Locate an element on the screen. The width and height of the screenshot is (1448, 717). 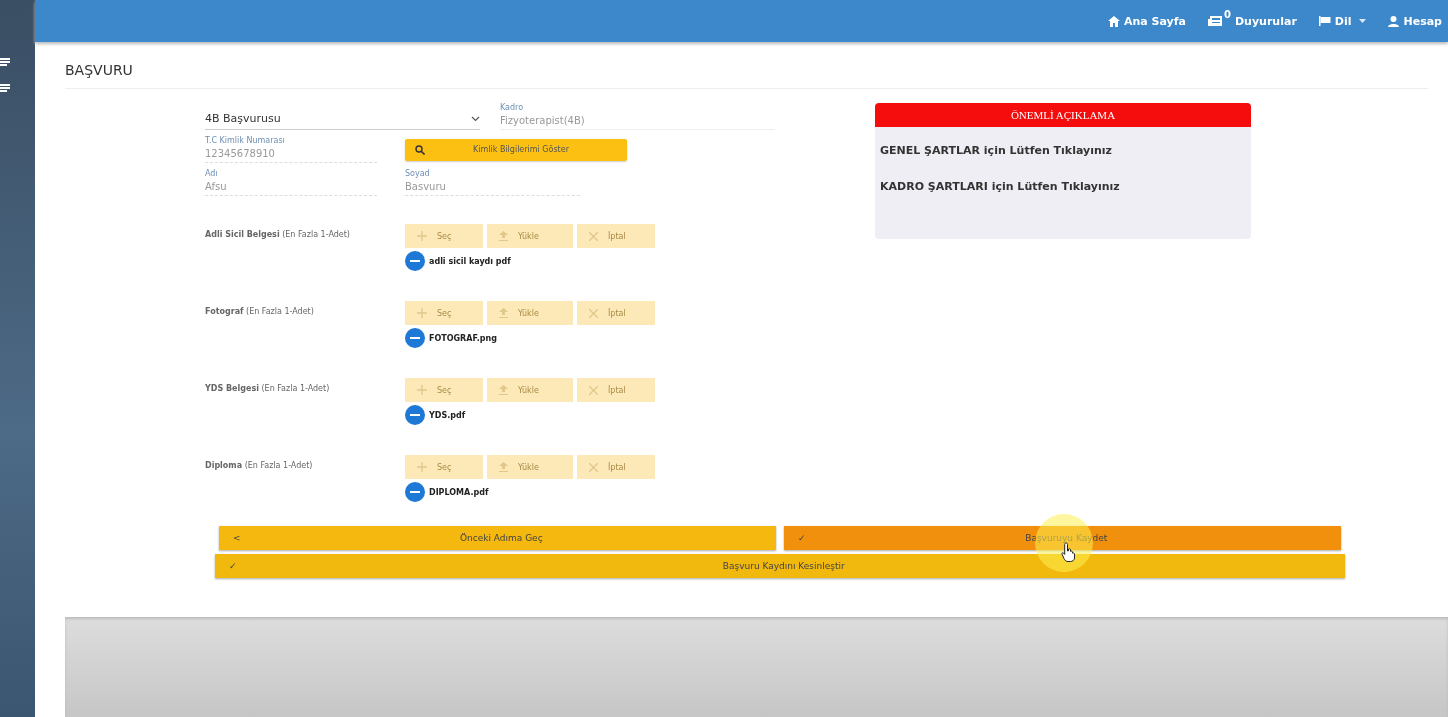
nav-link: Hesap is located at coordinates (1415, 21).